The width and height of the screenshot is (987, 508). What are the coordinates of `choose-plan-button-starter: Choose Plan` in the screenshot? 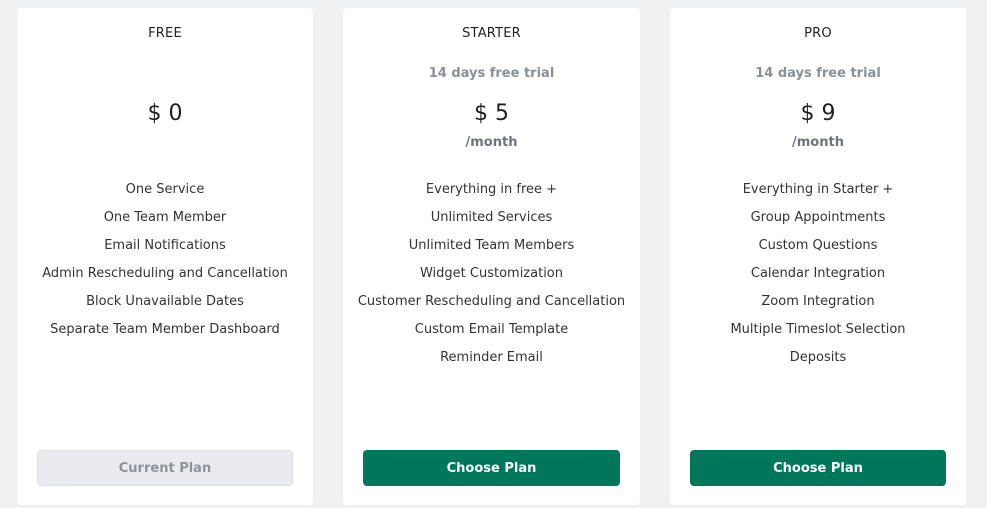 It's located at (491, 468).